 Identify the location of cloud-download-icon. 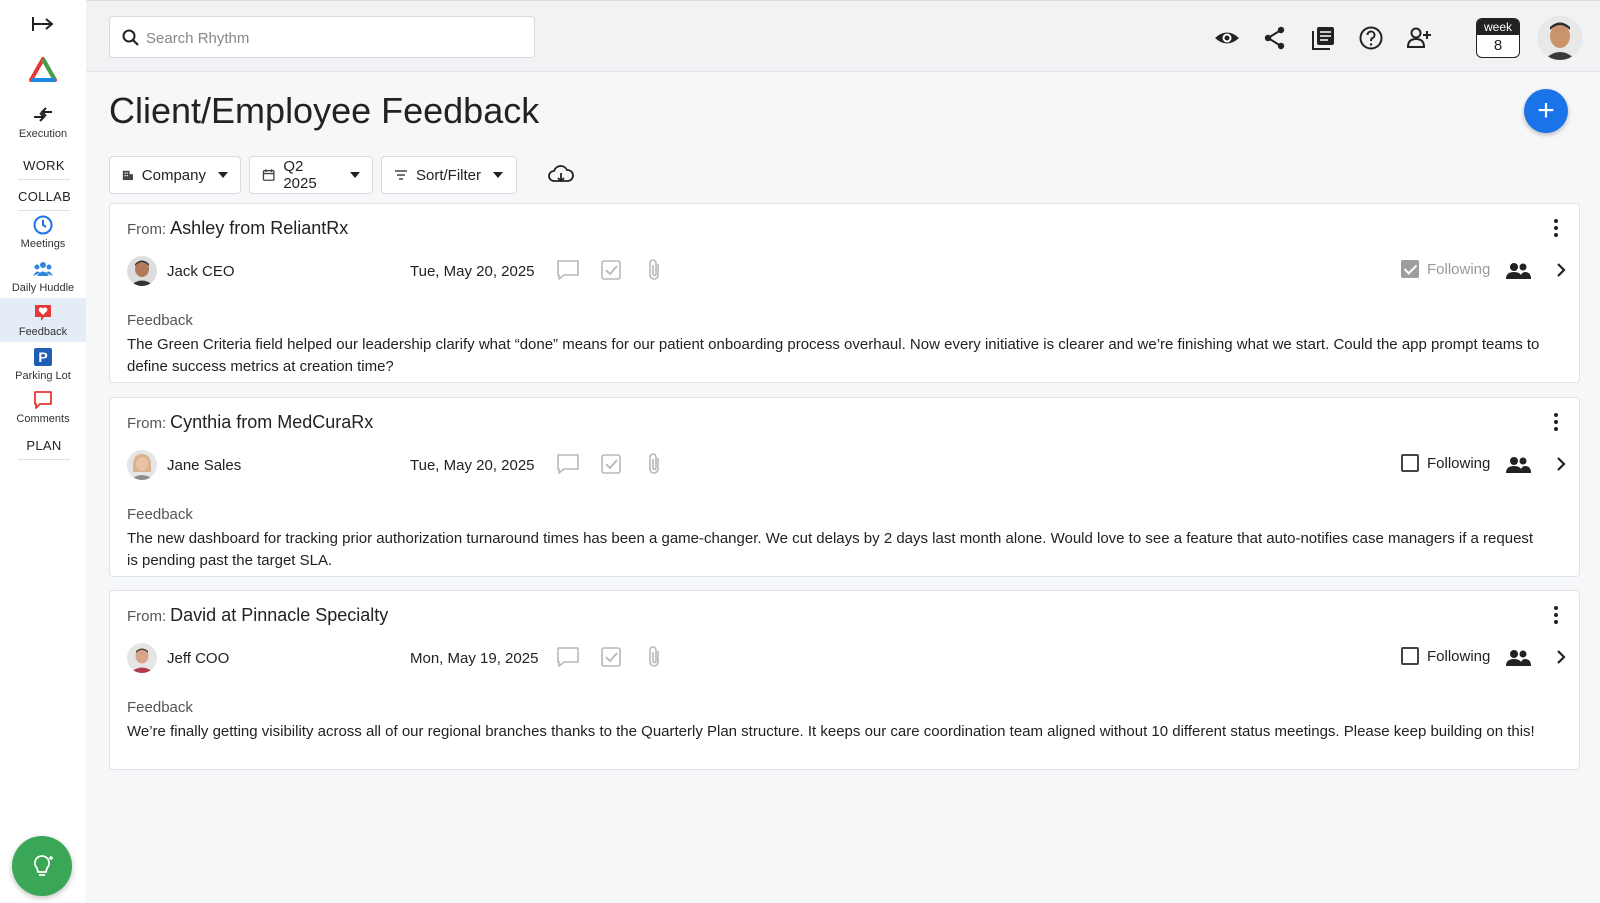
(561, 174).